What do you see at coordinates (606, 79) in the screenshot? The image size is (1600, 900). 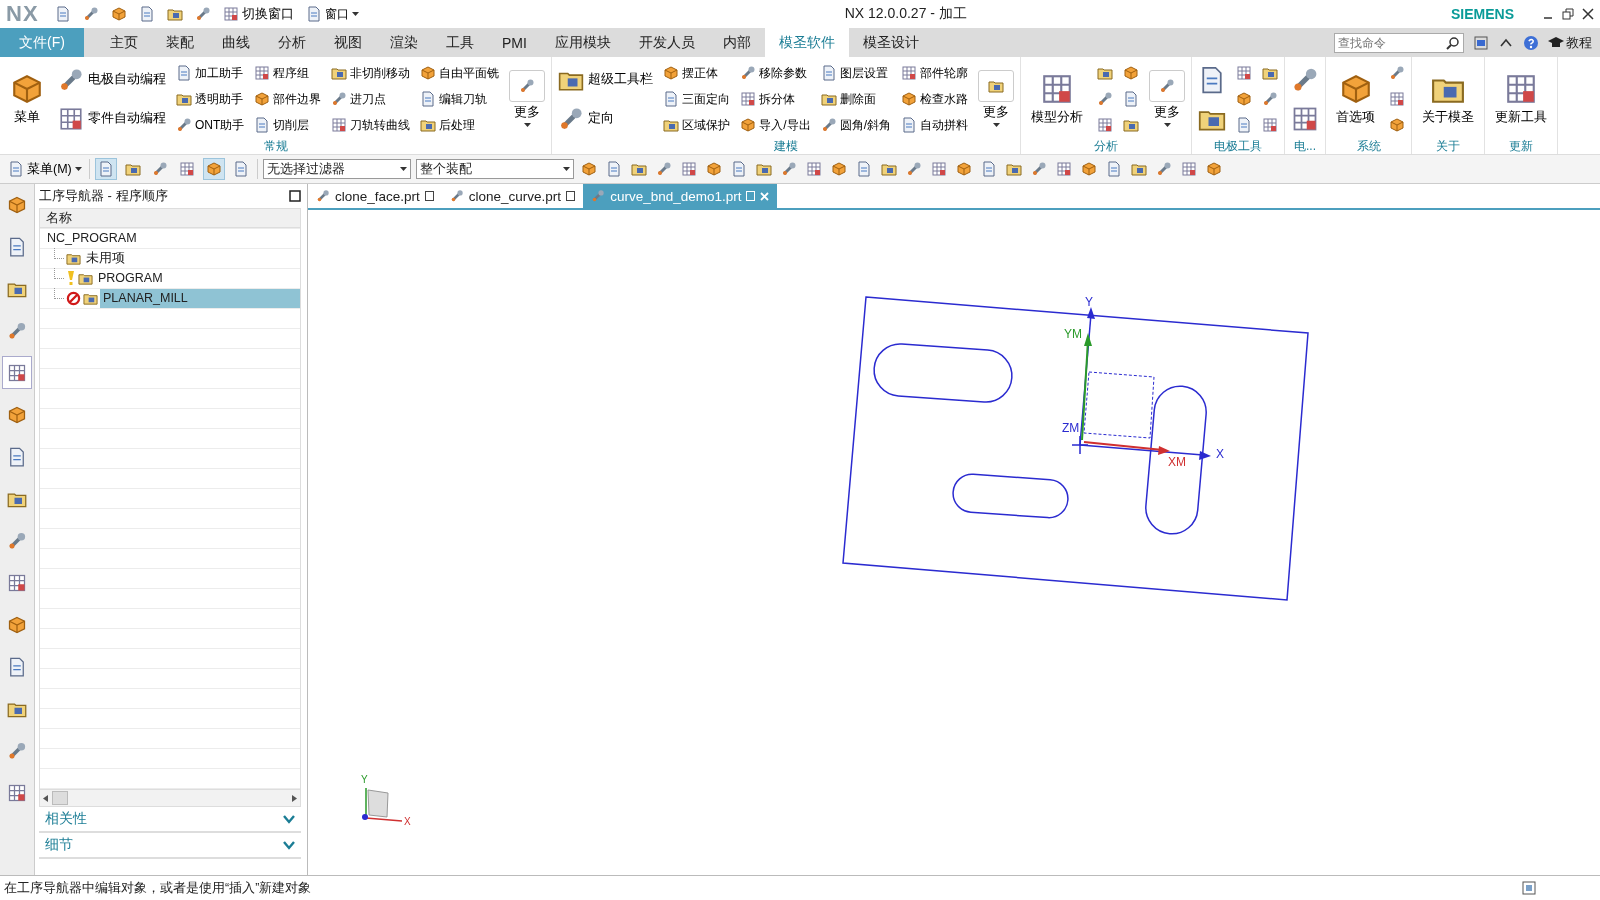 I see `ribbon-button: 超级工具栏` at bounding box center [606, 79].